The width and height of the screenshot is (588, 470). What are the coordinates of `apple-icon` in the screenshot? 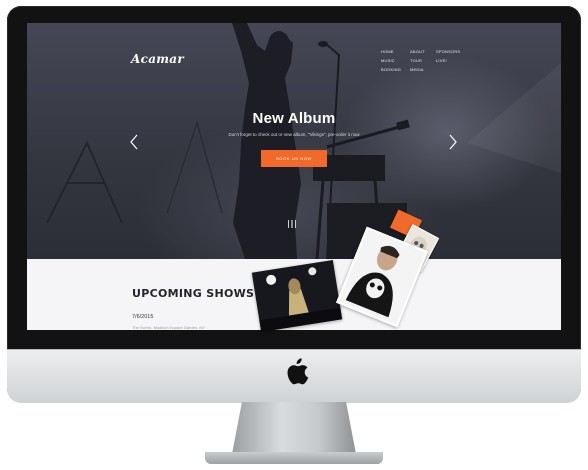 It's located at (298, 371).